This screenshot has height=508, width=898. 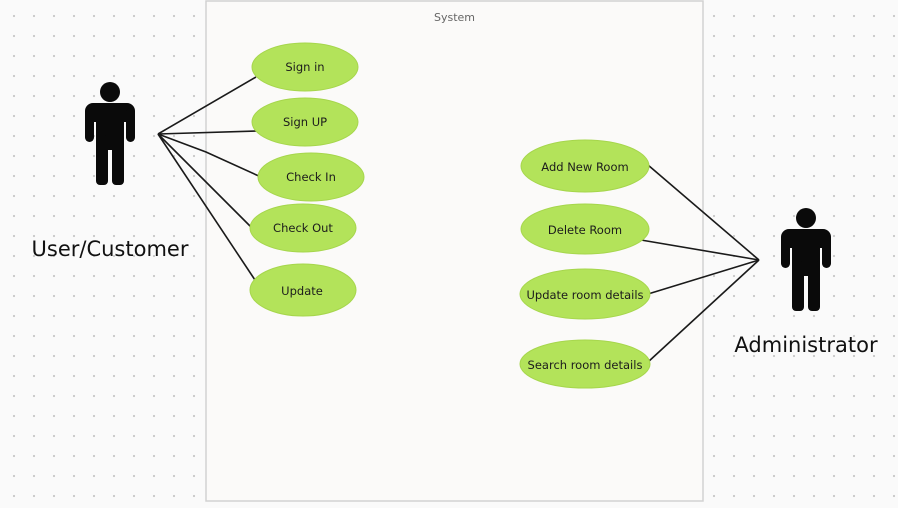 I want to click on use-case-update-room-details: Update room details, so click(x=585, y=294).